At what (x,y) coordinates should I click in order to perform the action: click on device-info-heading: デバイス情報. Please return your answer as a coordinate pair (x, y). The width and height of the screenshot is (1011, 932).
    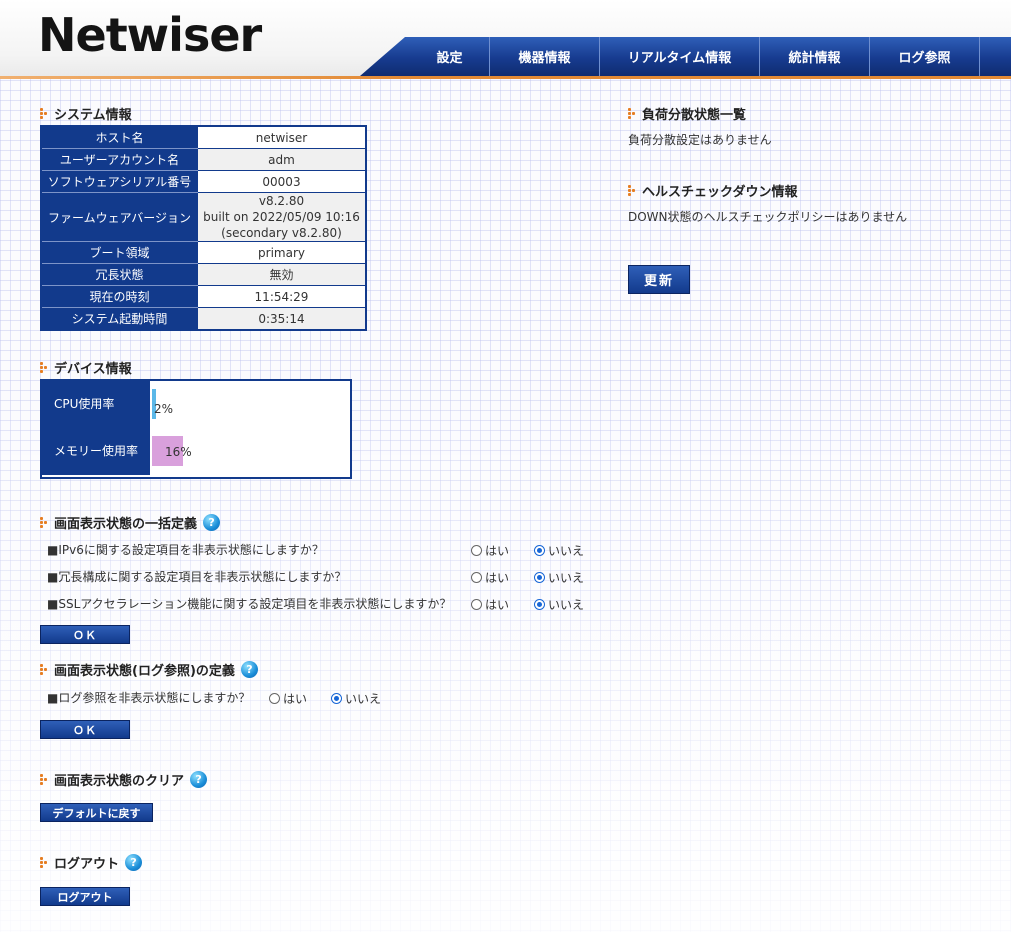
    Looking at the image, I should click on (86, 367).